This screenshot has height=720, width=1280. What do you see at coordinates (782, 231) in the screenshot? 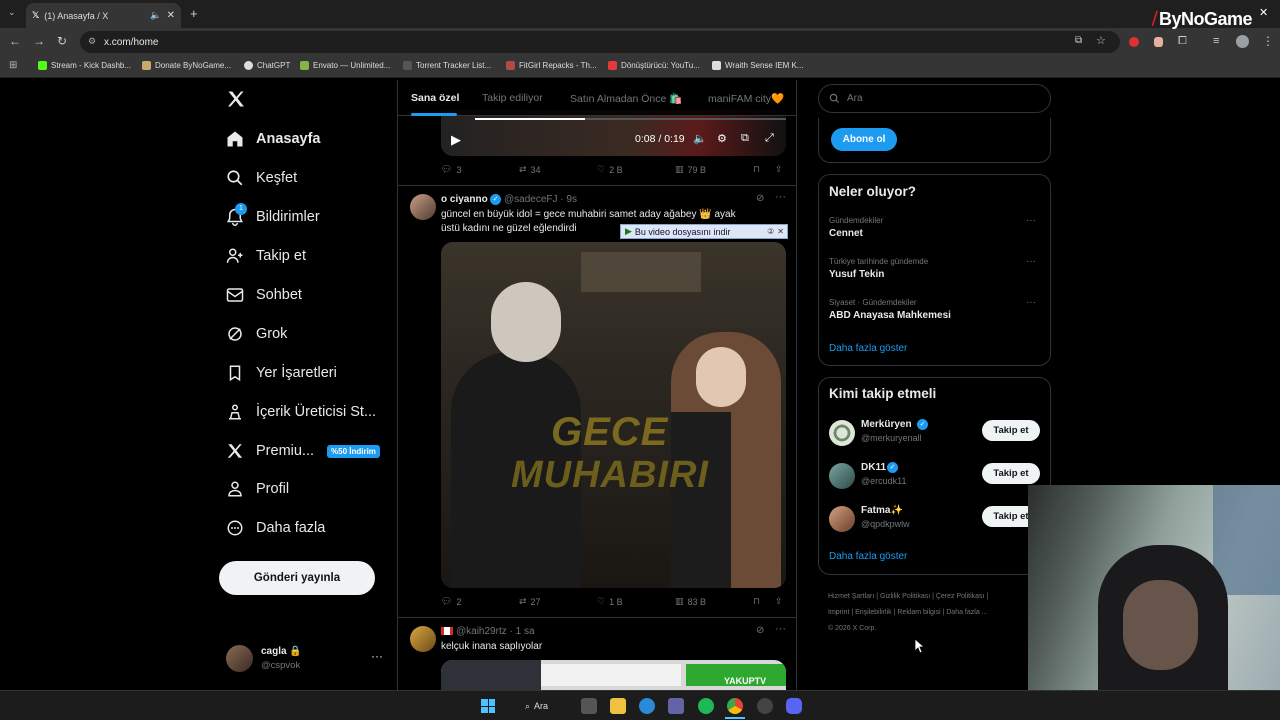
I see `download-close-icon: ✕` at bounding box center [782, 231].